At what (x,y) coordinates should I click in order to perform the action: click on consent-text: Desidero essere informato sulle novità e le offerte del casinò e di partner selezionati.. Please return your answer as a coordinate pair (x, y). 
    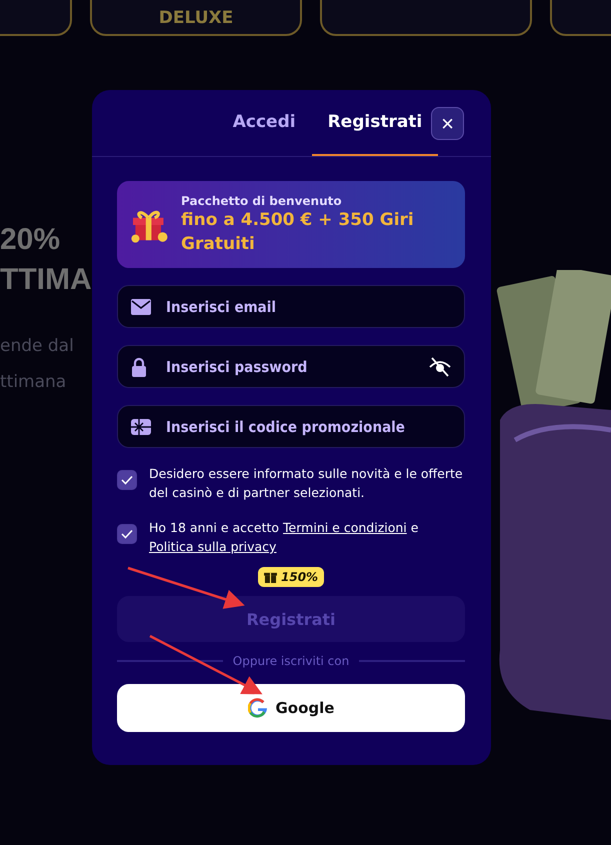
    Looking at the image, I should click on (306, 483).